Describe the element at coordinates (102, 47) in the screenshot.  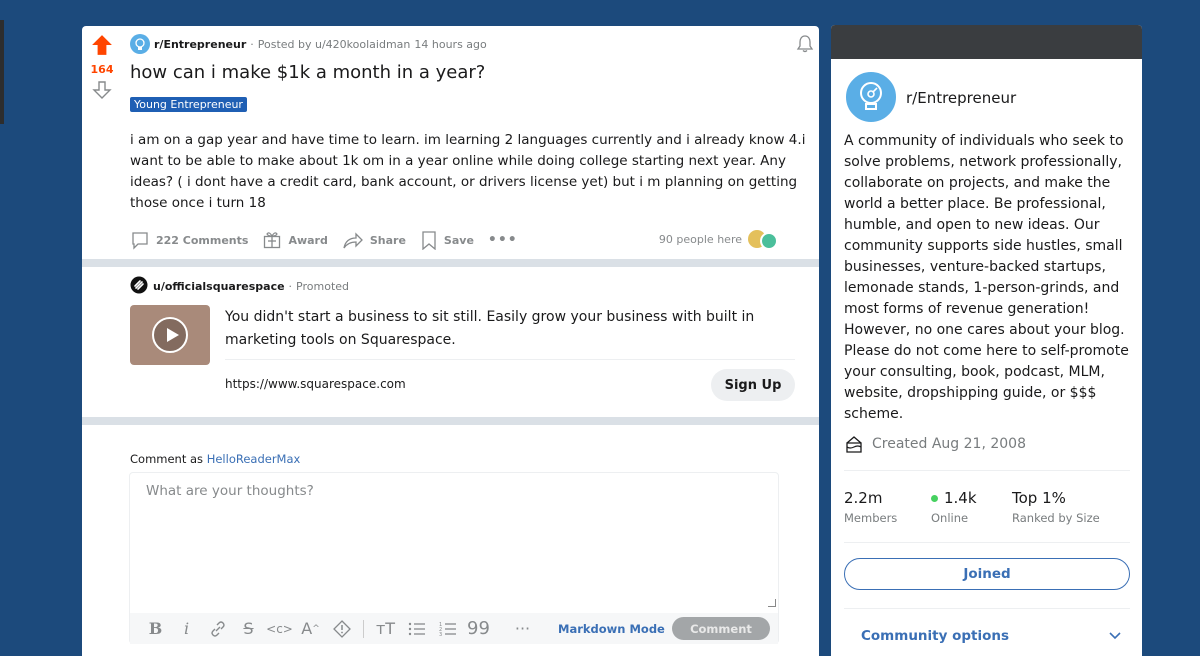
I see `upvote-icon` at that location.